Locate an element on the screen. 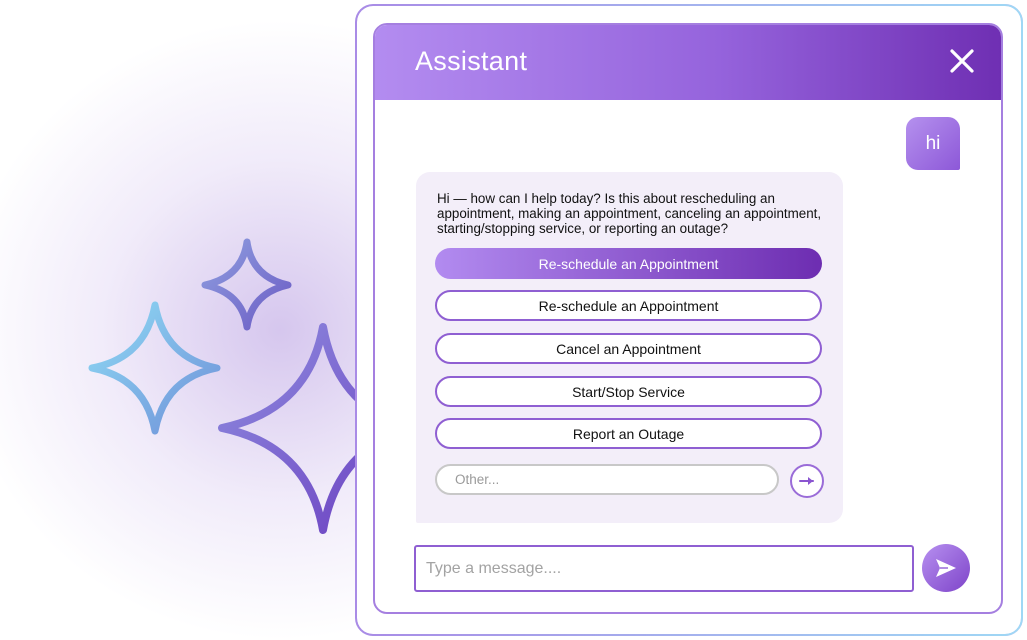 Image resolution: width=1027 pixels, height=640 pixels. send-button is located at coordinates (946, 568).